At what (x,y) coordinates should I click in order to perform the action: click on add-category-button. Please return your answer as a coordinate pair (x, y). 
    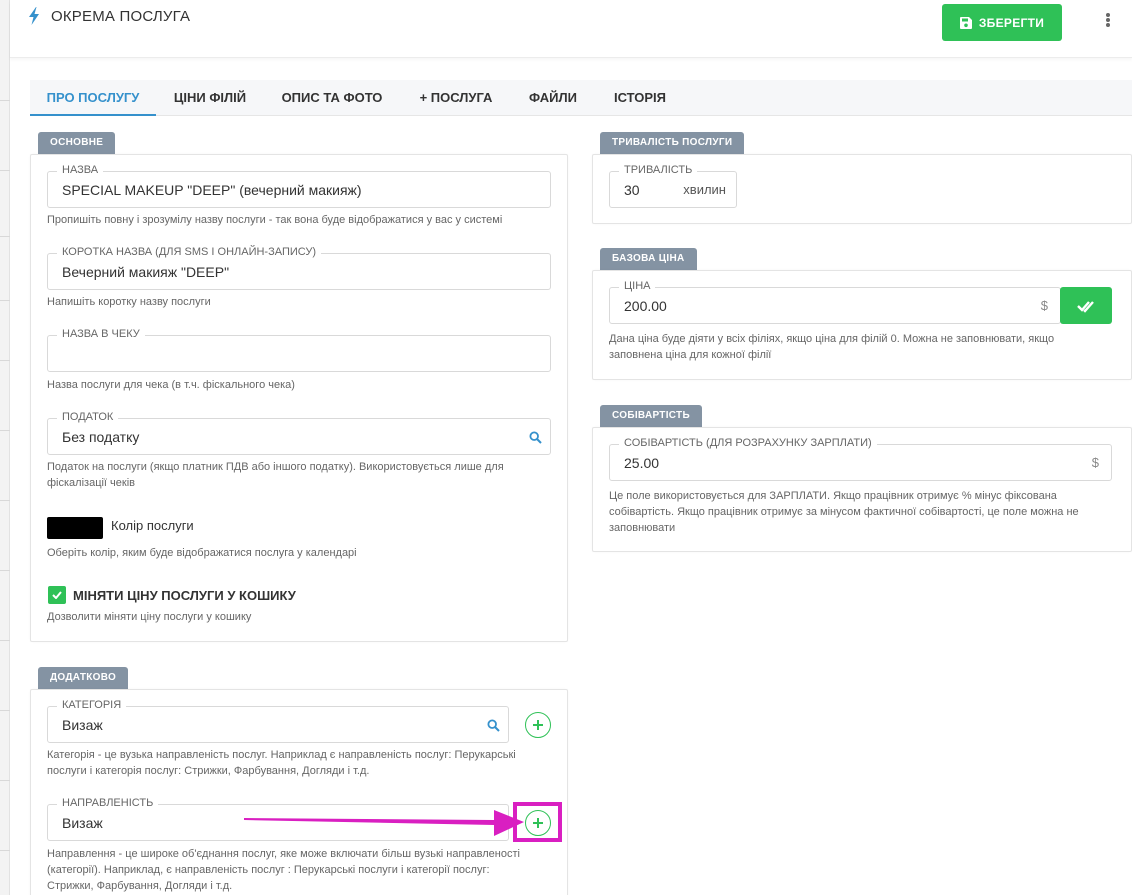
    Looking at the image, I should click on (538, 725).